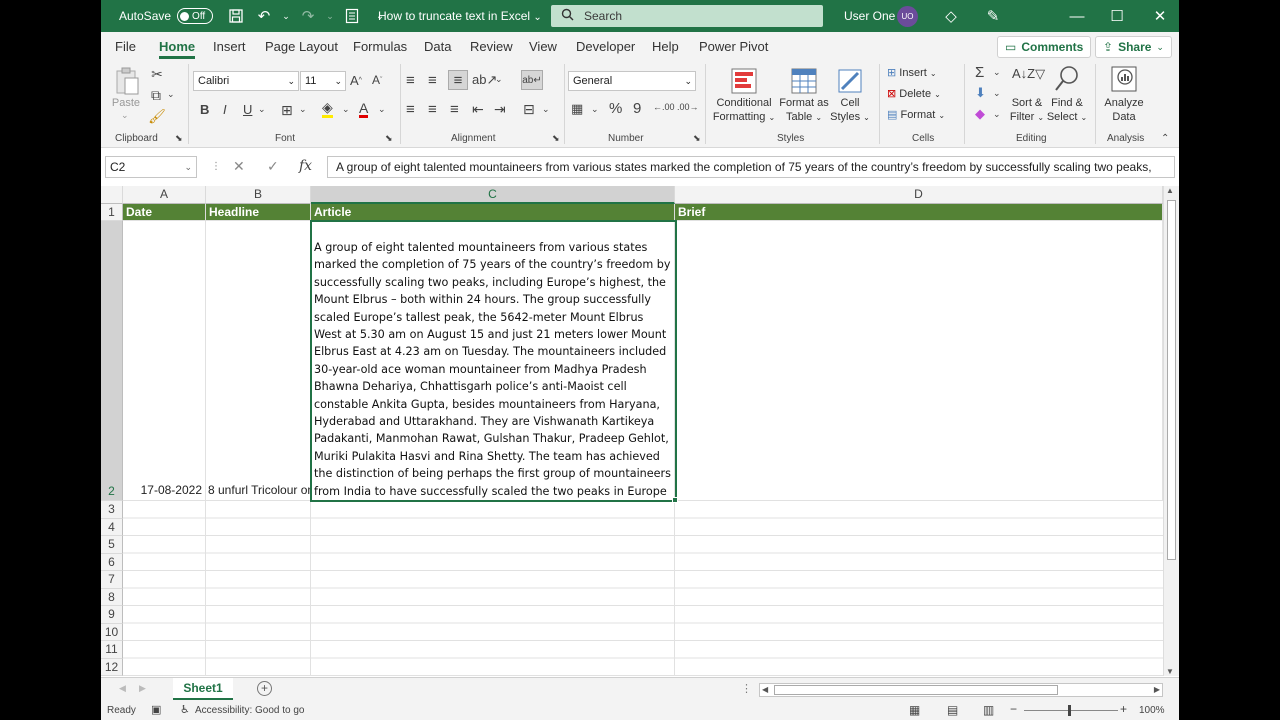 The width and height of the screenshot is (1280, 720). What do you see at coordinates (125, 46) in the screenshot?
I see `tab-file: File` at bounding box center [125, 46].